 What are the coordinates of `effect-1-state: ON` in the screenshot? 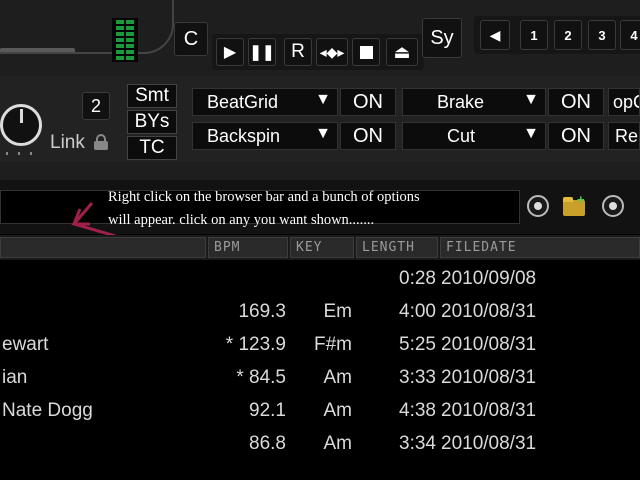 It's located at (368, 101).